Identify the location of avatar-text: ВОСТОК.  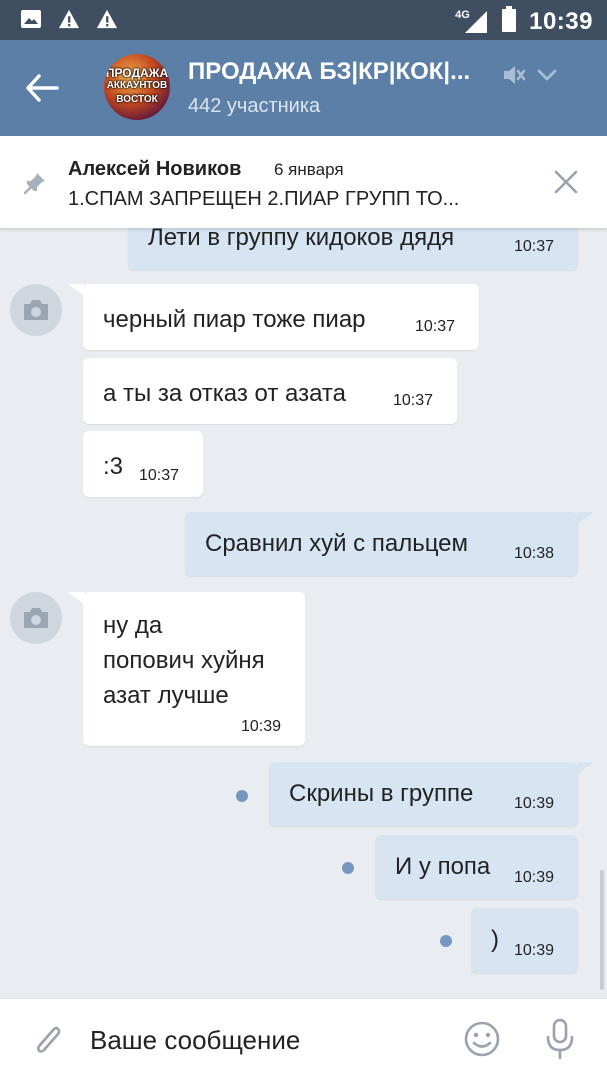
(137, 99).